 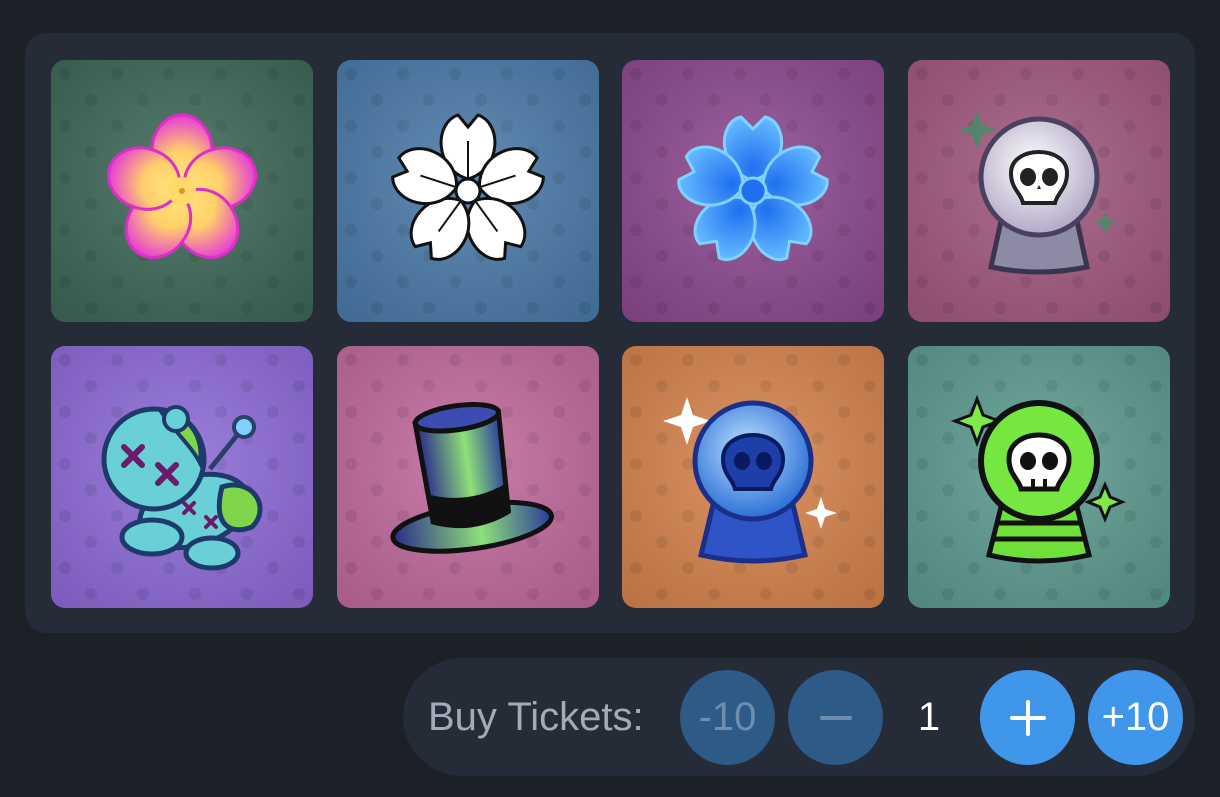 I want to click on top-hat-icon, so click(x=472, y=478).